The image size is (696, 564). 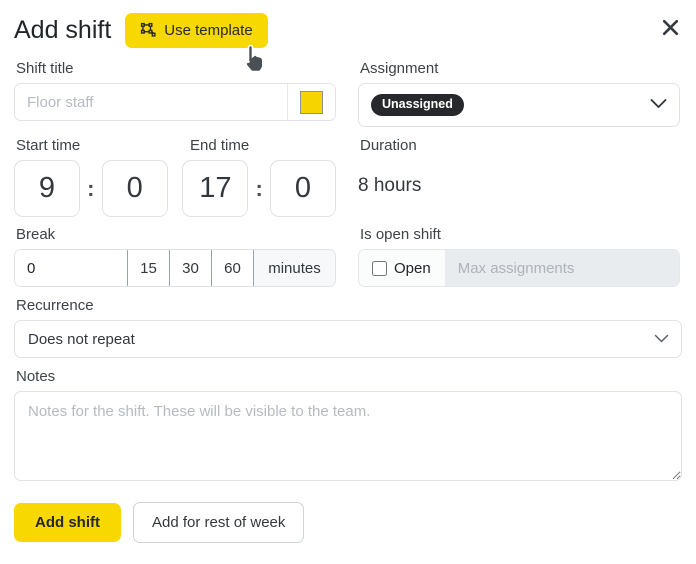 I want to click on break-group: 15 30 60 minutes, so click(x=175, y=268).